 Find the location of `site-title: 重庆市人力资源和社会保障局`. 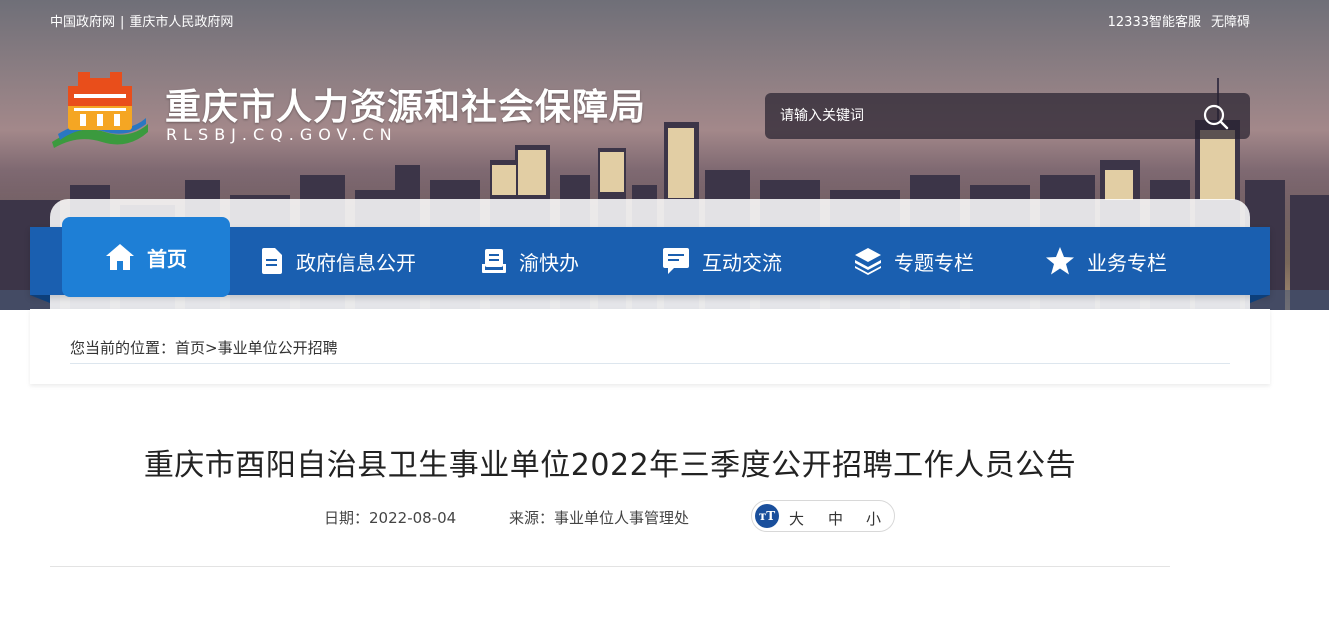

site-title: 重庆市人力资源和社会保障局 is located at coordinates (405, 104).